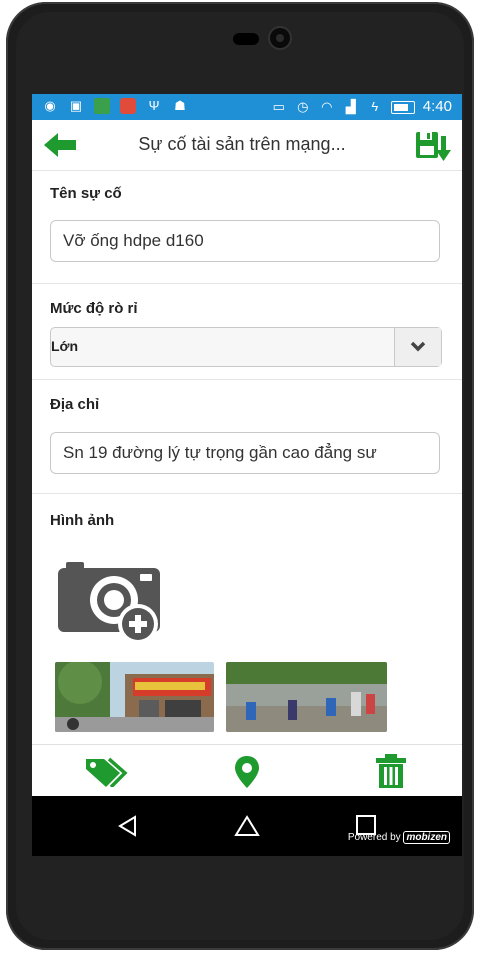 The image size is (480, 955). I want to click on usb-icon: Ψ, so click(154, 105).